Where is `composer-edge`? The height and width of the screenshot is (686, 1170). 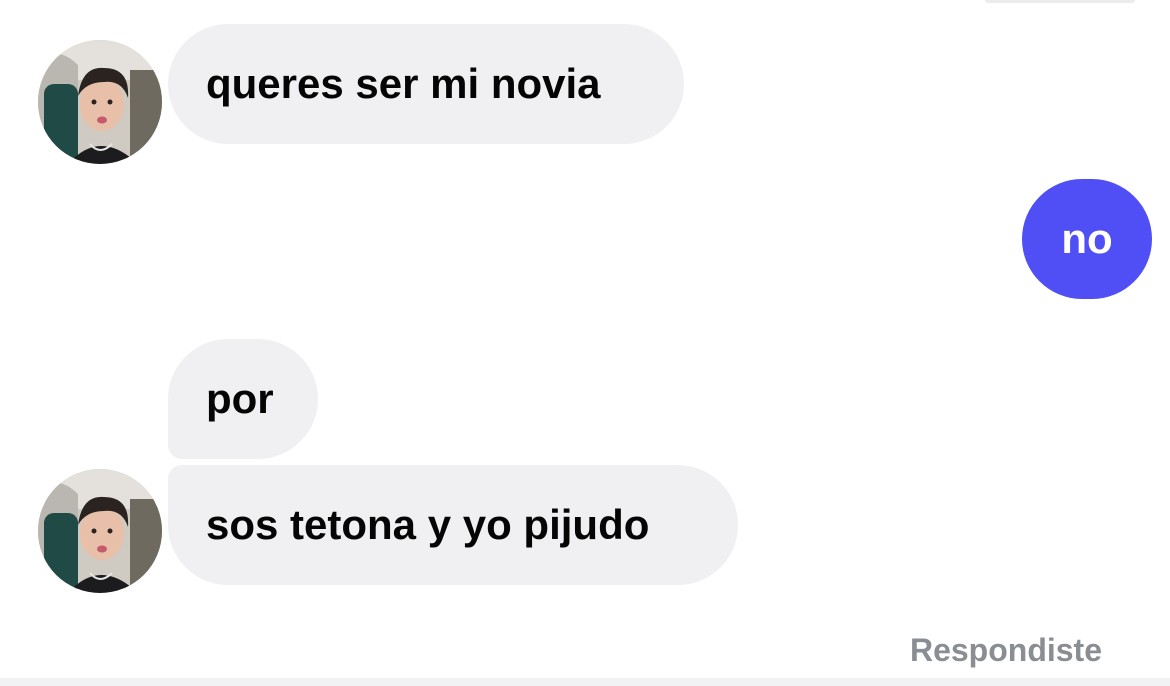 composer-edge is located at coordinates (585, 682).